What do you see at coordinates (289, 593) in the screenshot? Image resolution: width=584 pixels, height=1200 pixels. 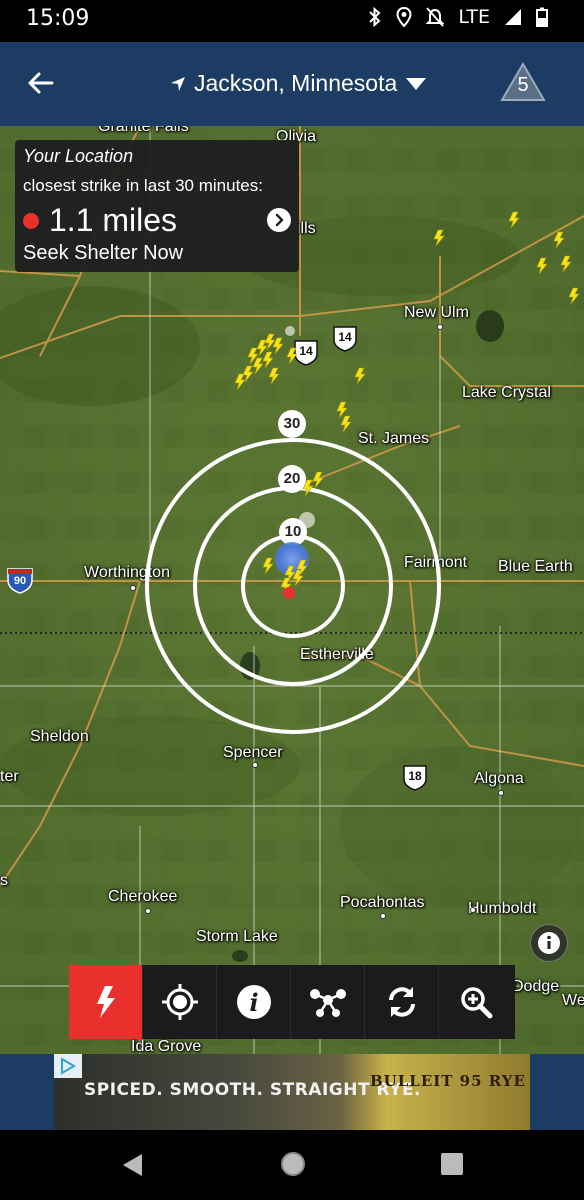 I see `closest-strike-marker` at bounding box center [289, 593].